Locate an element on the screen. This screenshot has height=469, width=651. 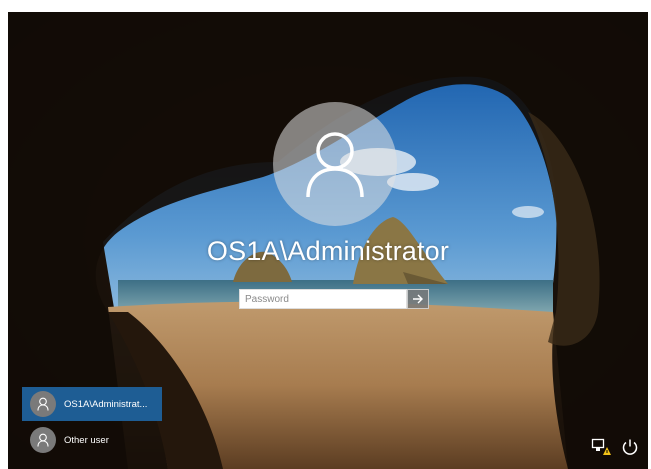
user-item-label: Other user is located at coordinates (86, 440).